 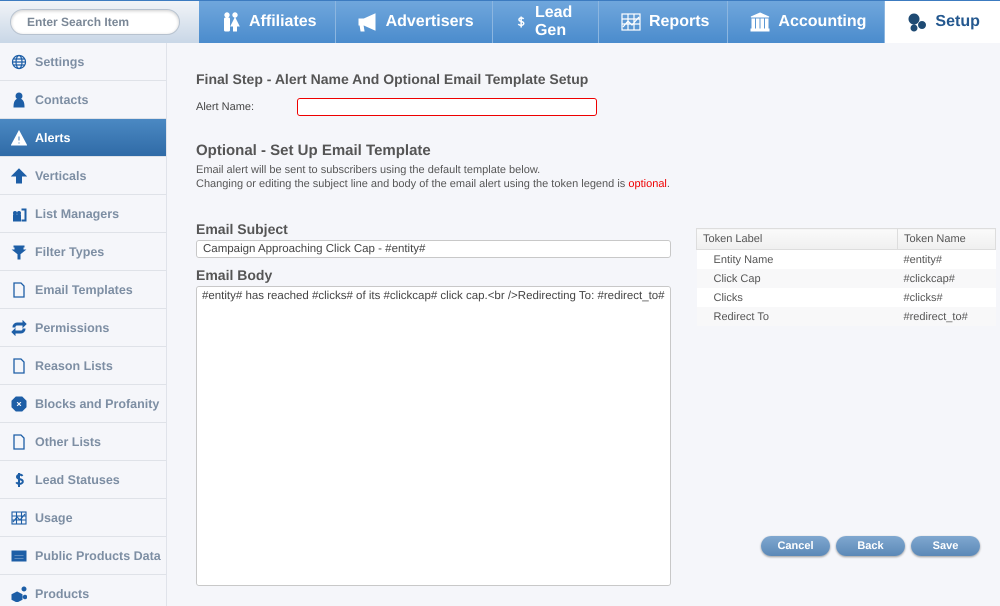 What do you see at coordinates (19, 328) in the screenshot?
I see `arrows-icon` at bounding box center [19, 328].